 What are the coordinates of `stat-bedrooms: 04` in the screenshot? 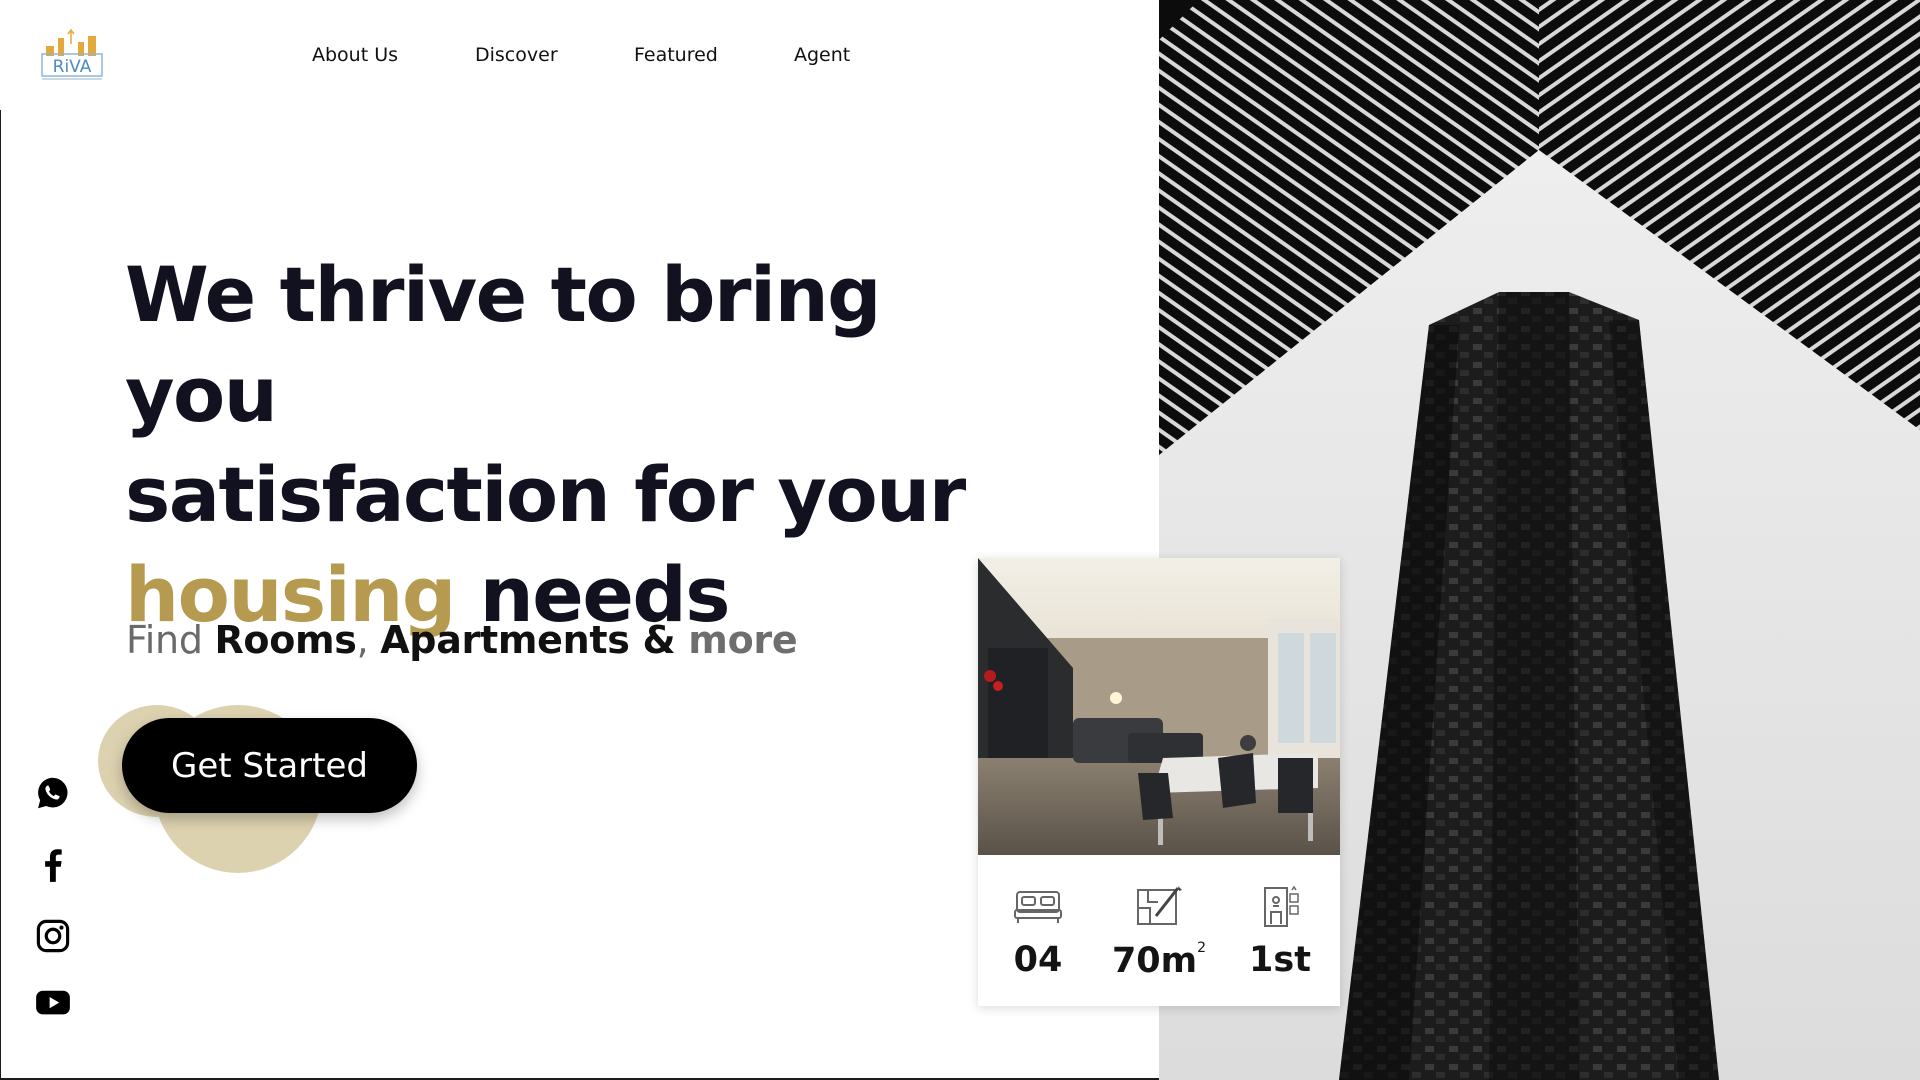 It's located at (1038, 919).